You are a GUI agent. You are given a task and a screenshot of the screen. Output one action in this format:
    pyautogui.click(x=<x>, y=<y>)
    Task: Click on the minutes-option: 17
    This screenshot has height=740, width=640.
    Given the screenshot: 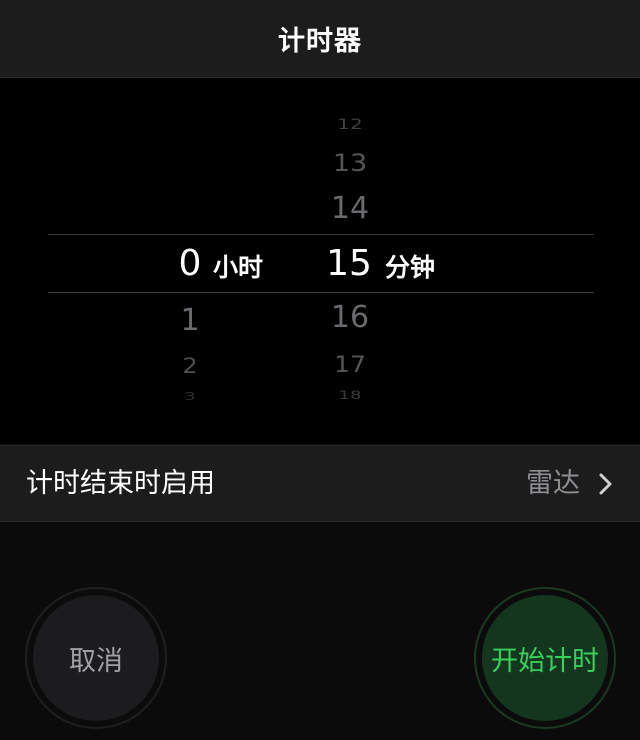 What is the action you would take?
    pyautogui.click(x=350, y=364)
    